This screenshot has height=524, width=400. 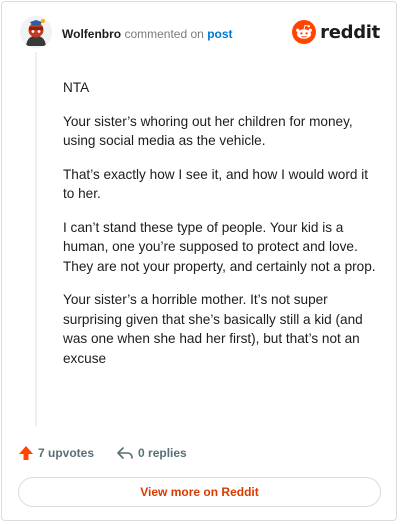 What do you see at coordinates (164, 34) in the screenshot?
I see `action-text: commented on` at bounding box center [164, 34].